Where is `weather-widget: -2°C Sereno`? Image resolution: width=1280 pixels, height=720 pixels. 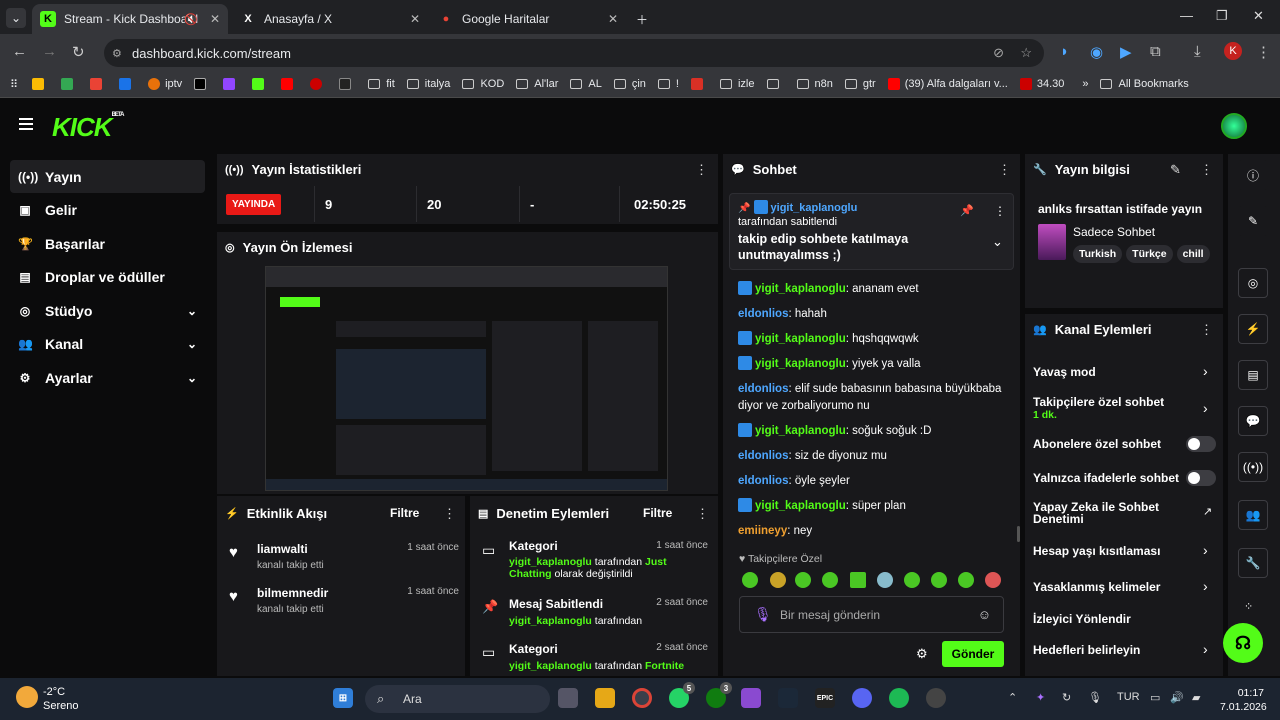
weather-widget: -2°C Sereno is located at coordinates (60, 699).